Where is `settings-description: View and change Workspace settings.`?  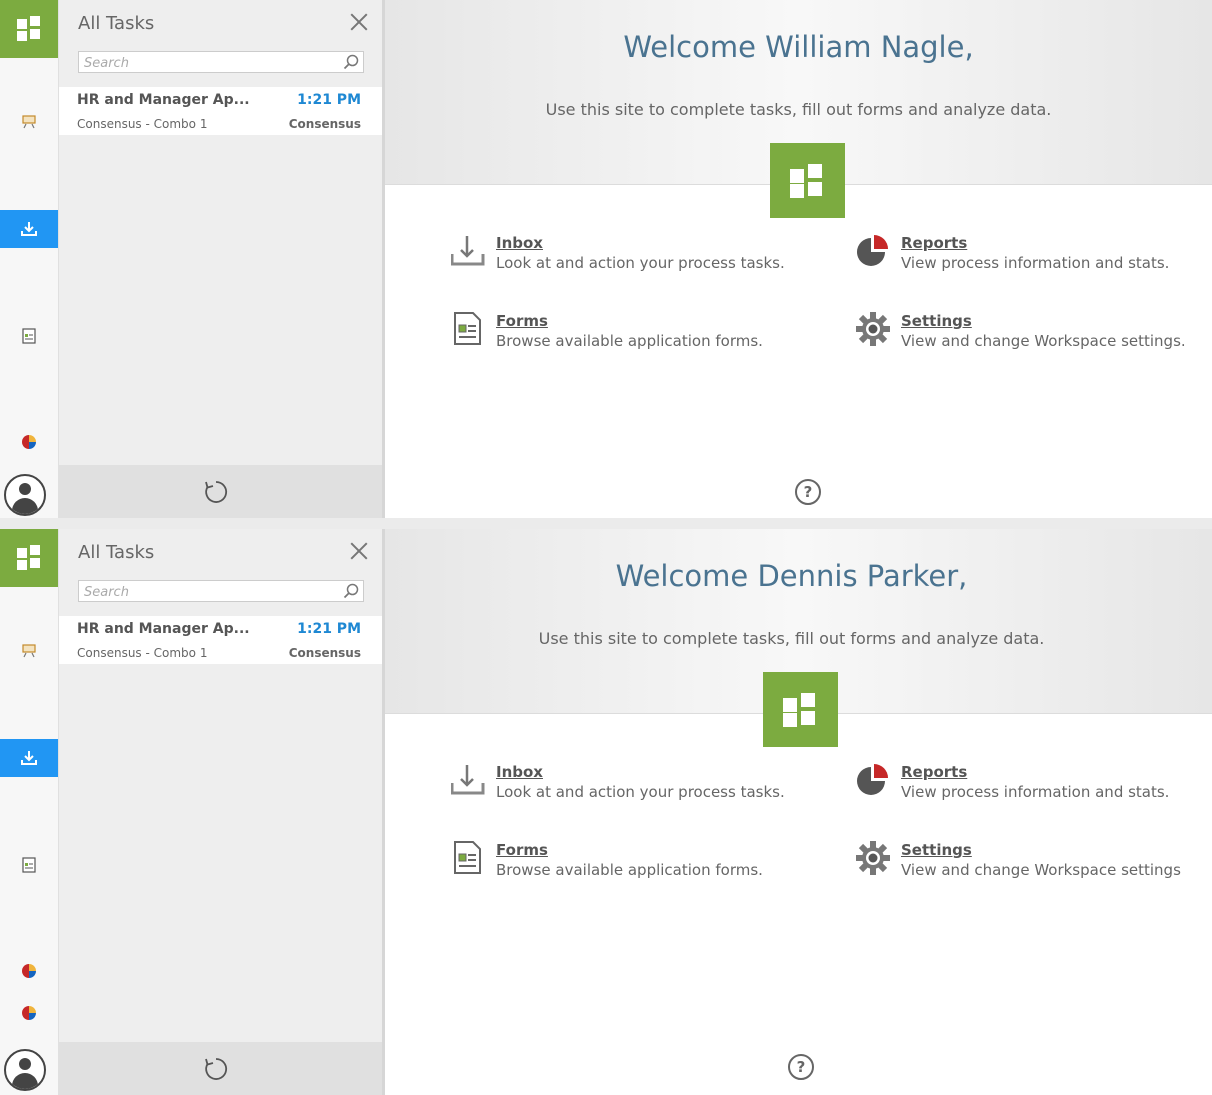 settings-description: View and change Workspace settings. is located at coordinates (1043, 341).